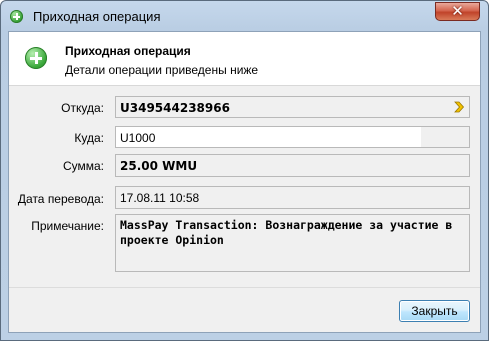 This screenshot has height=341, width=489. I want to click on date-value: 17.08.11 10:58, so click(160, 198).